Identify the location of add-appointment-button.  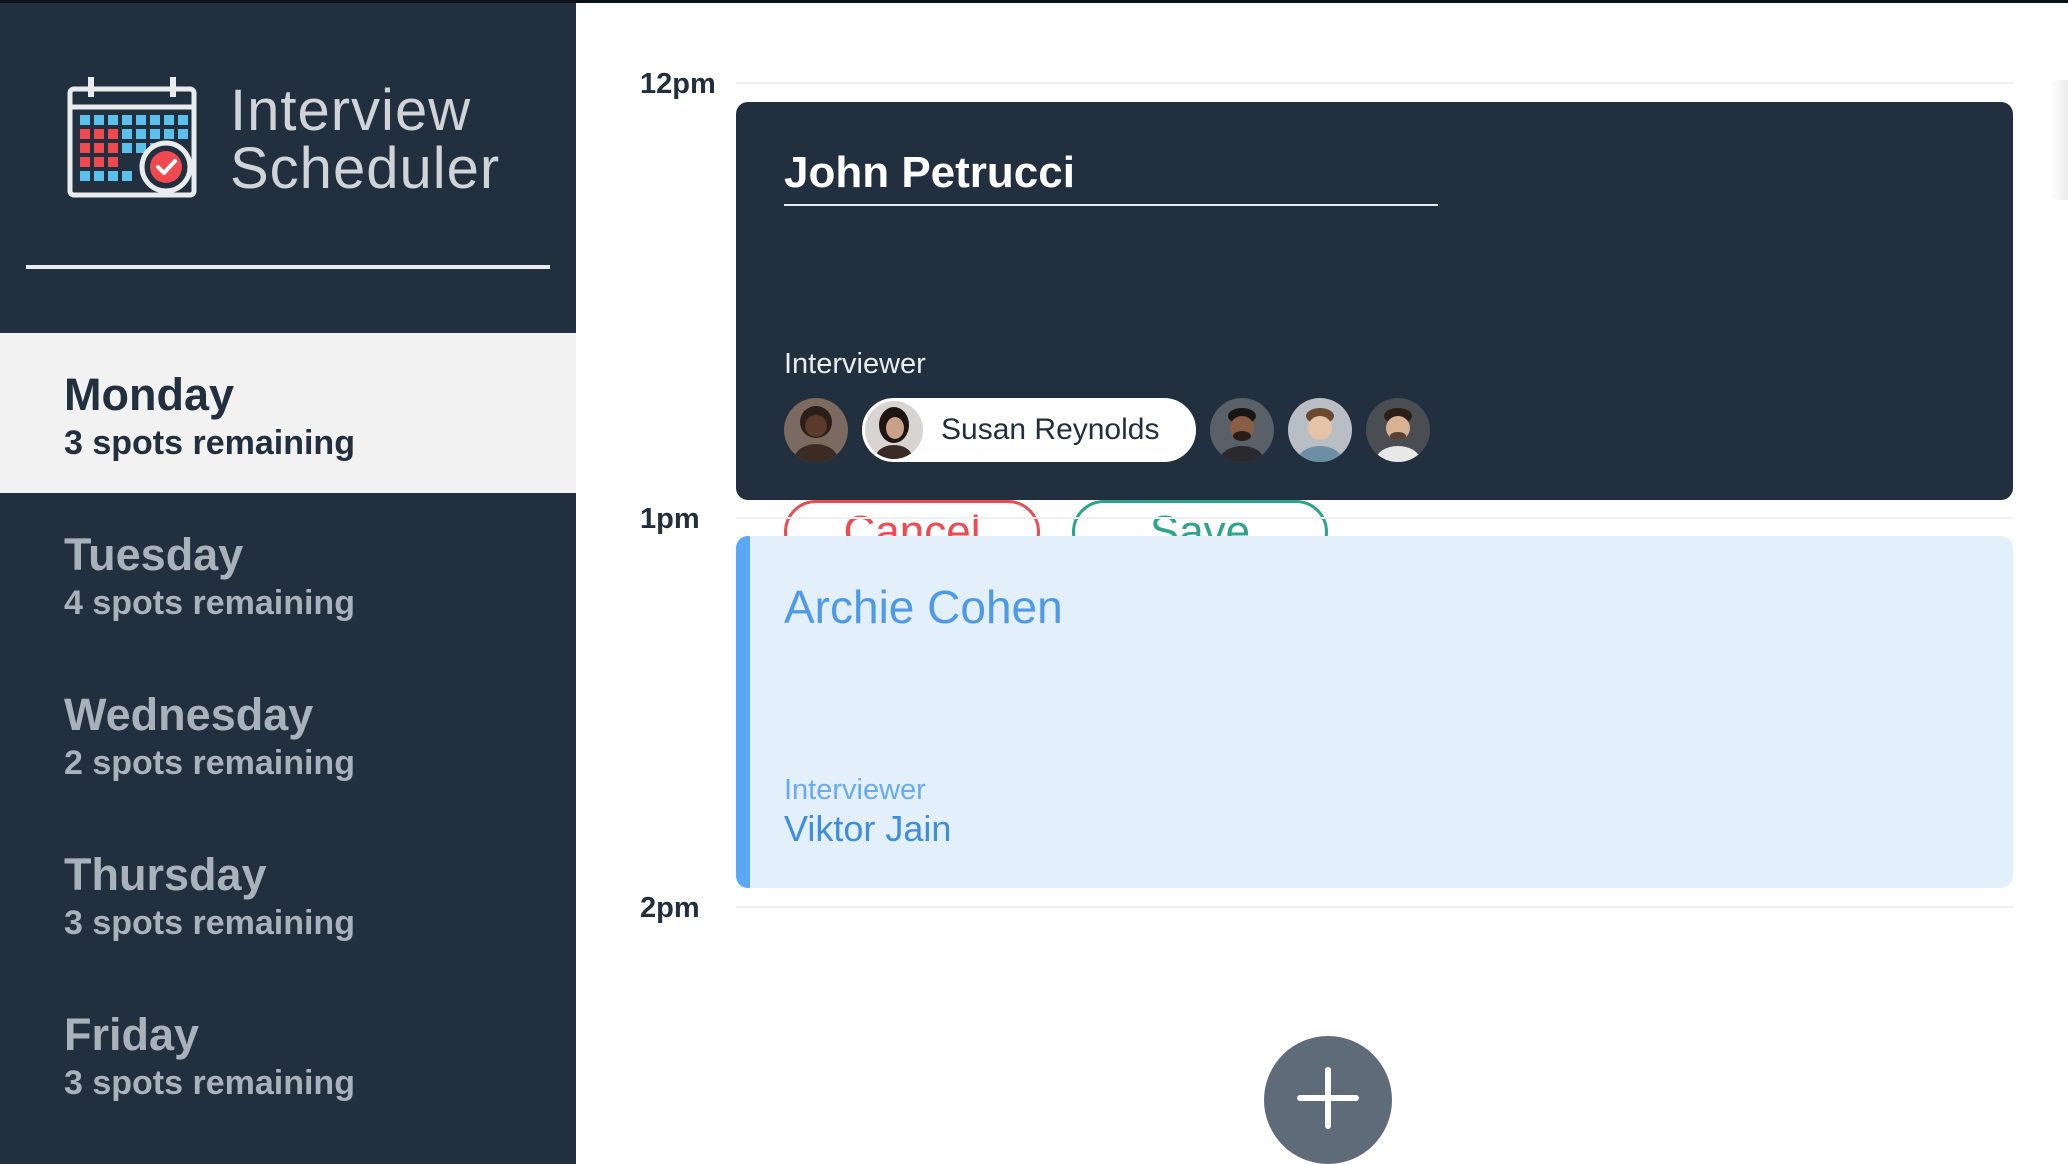
(1328, 1100).